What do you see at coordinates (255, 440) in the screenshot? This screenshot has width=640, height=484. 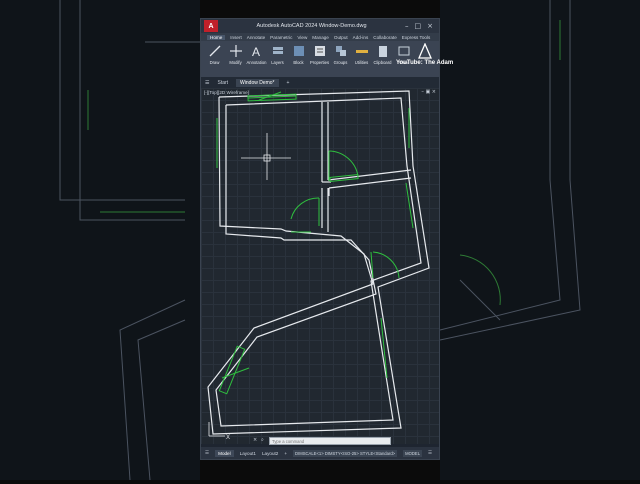 I see `close-cmd-icon: ×` at bounding box center [255, 440].